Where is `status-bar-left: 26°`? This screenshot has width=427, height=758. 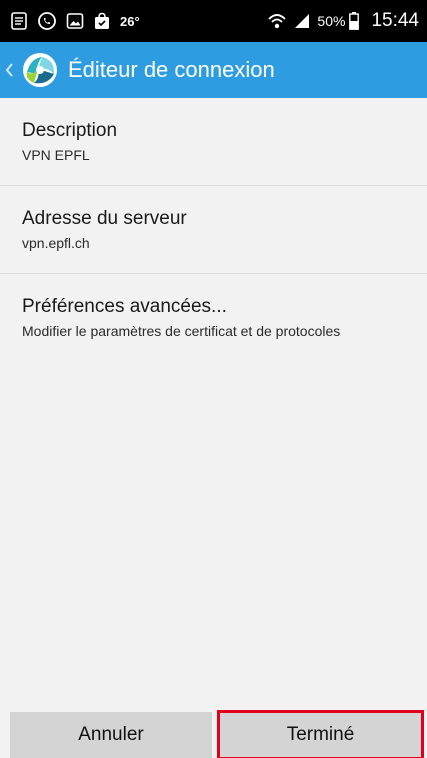
status-bar-left: 26° is located at coordinates (75, 21).